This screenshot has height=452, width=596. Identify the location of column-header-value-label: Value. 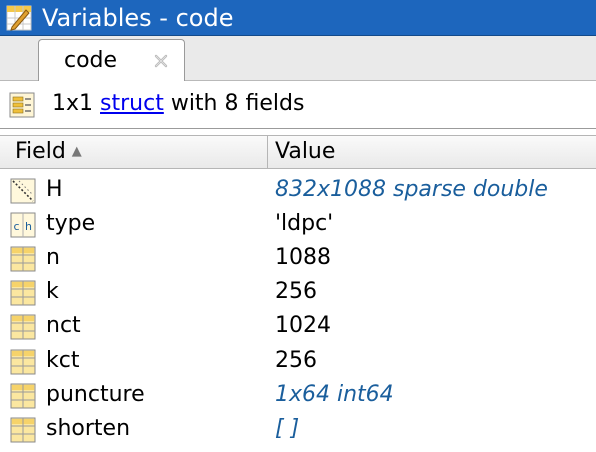
(305, 151).